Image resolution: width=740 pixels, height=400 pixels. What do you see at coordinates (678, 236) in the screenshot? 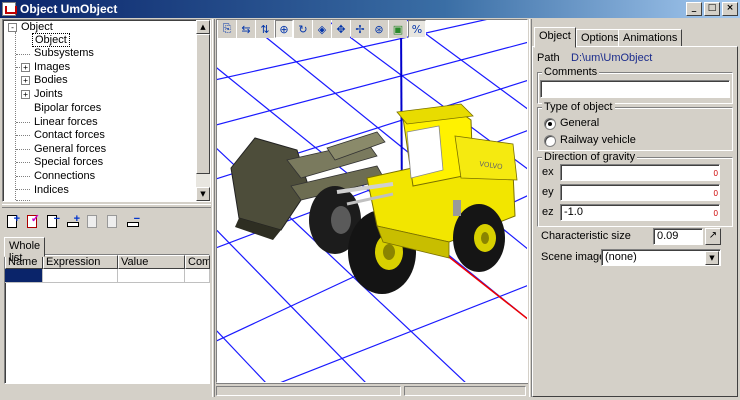
I see `characteristic-size-input: 0.09` at bounding box center [678, 236].